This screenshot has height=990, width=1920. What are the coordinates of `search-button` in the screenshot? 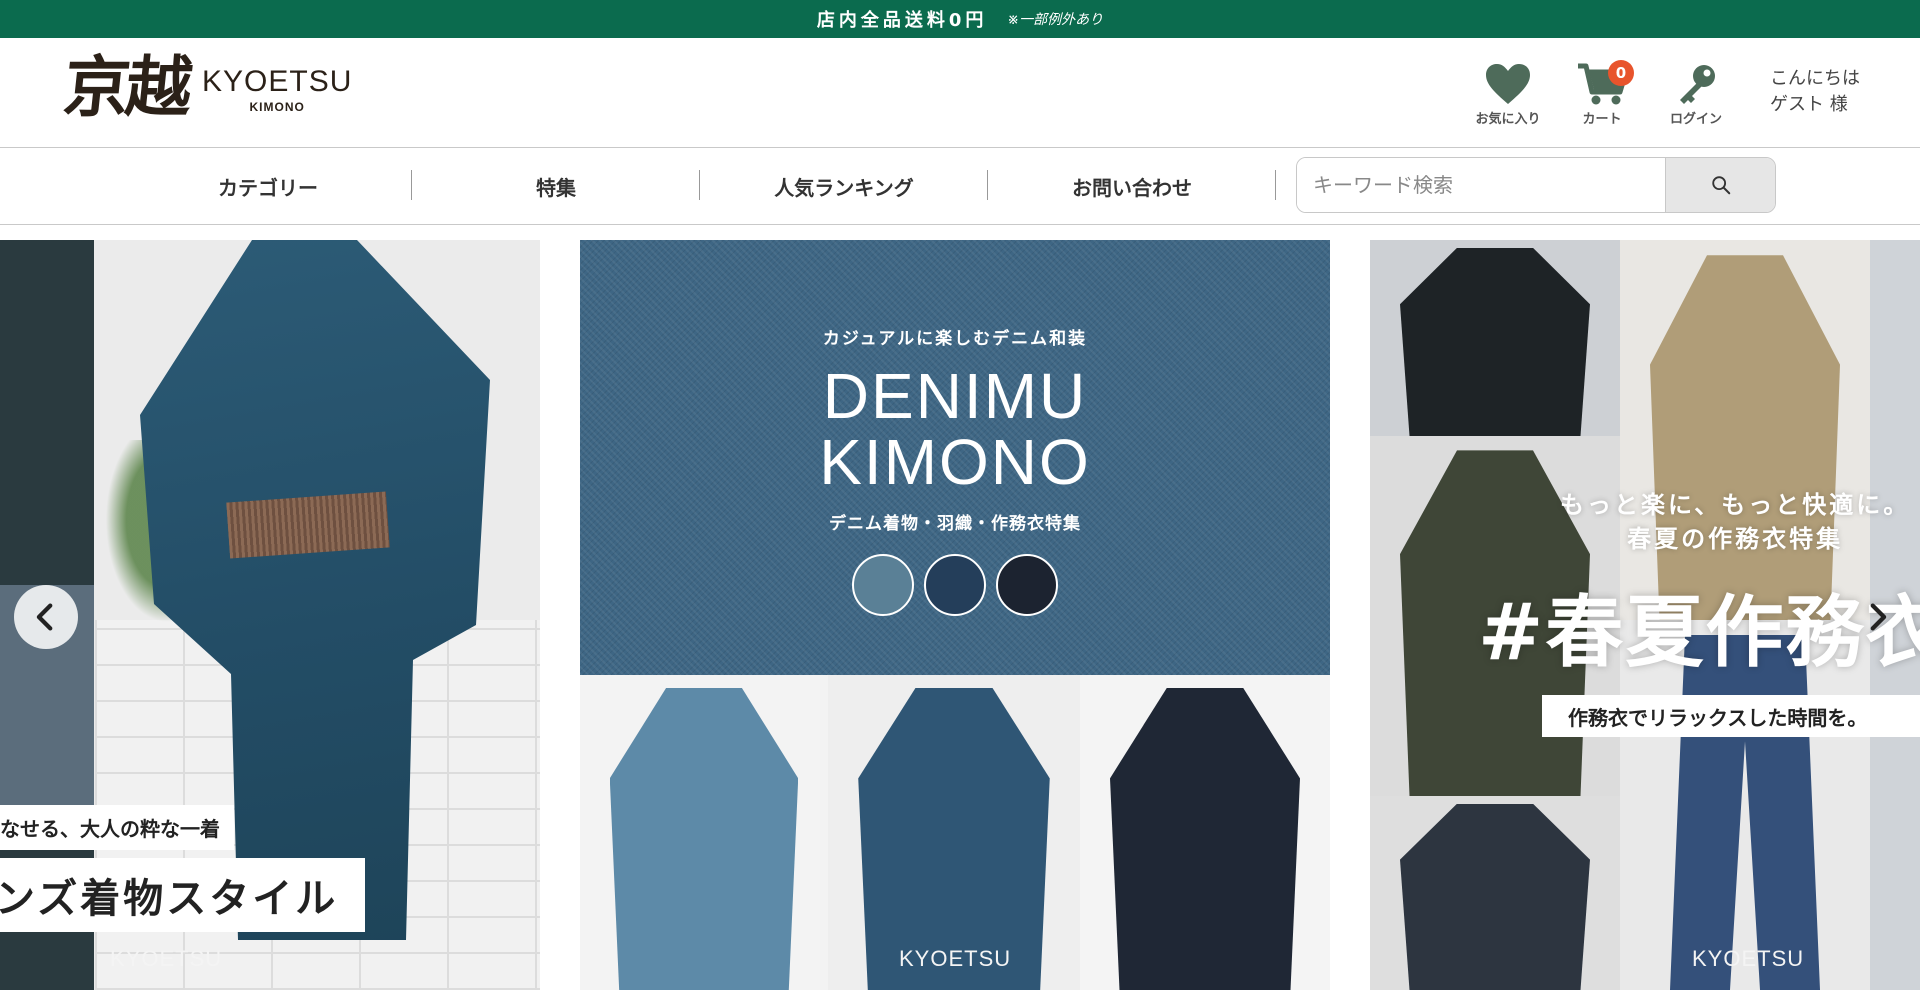 It's located at (1720, 185).